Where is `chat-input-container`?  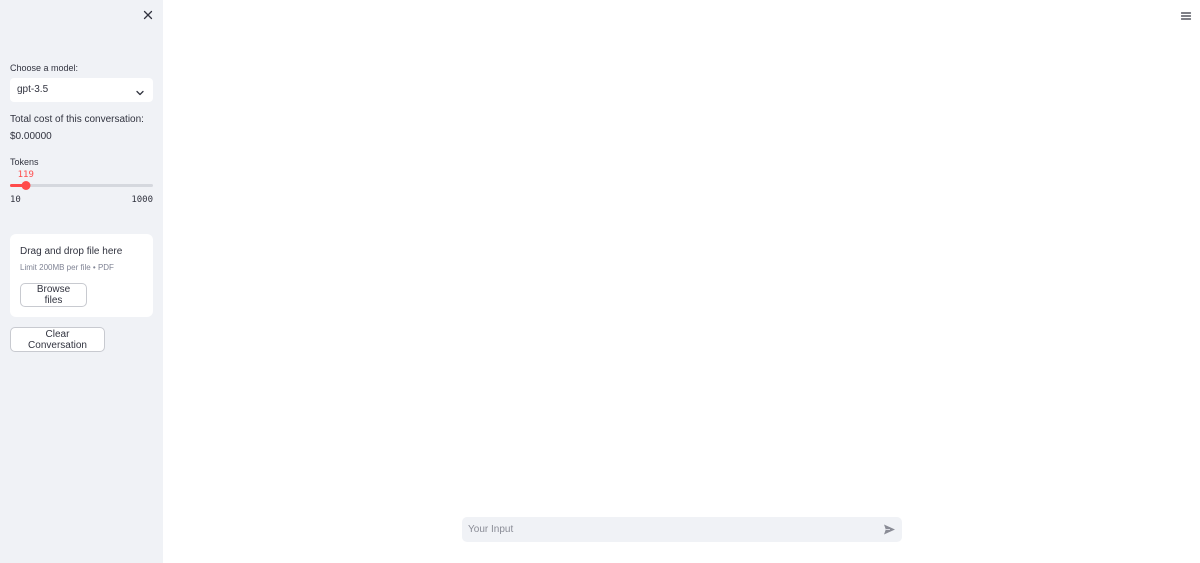
chat-input-container is located at coordinates (682, 529).